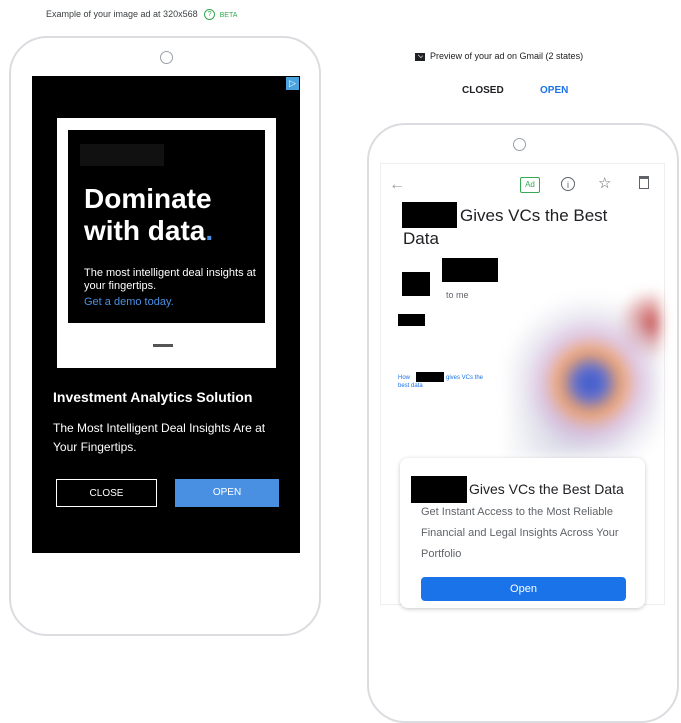 The height and width of the screenshot is (723, 681). I want to click on redacted-sender-name, so click(470, 270).